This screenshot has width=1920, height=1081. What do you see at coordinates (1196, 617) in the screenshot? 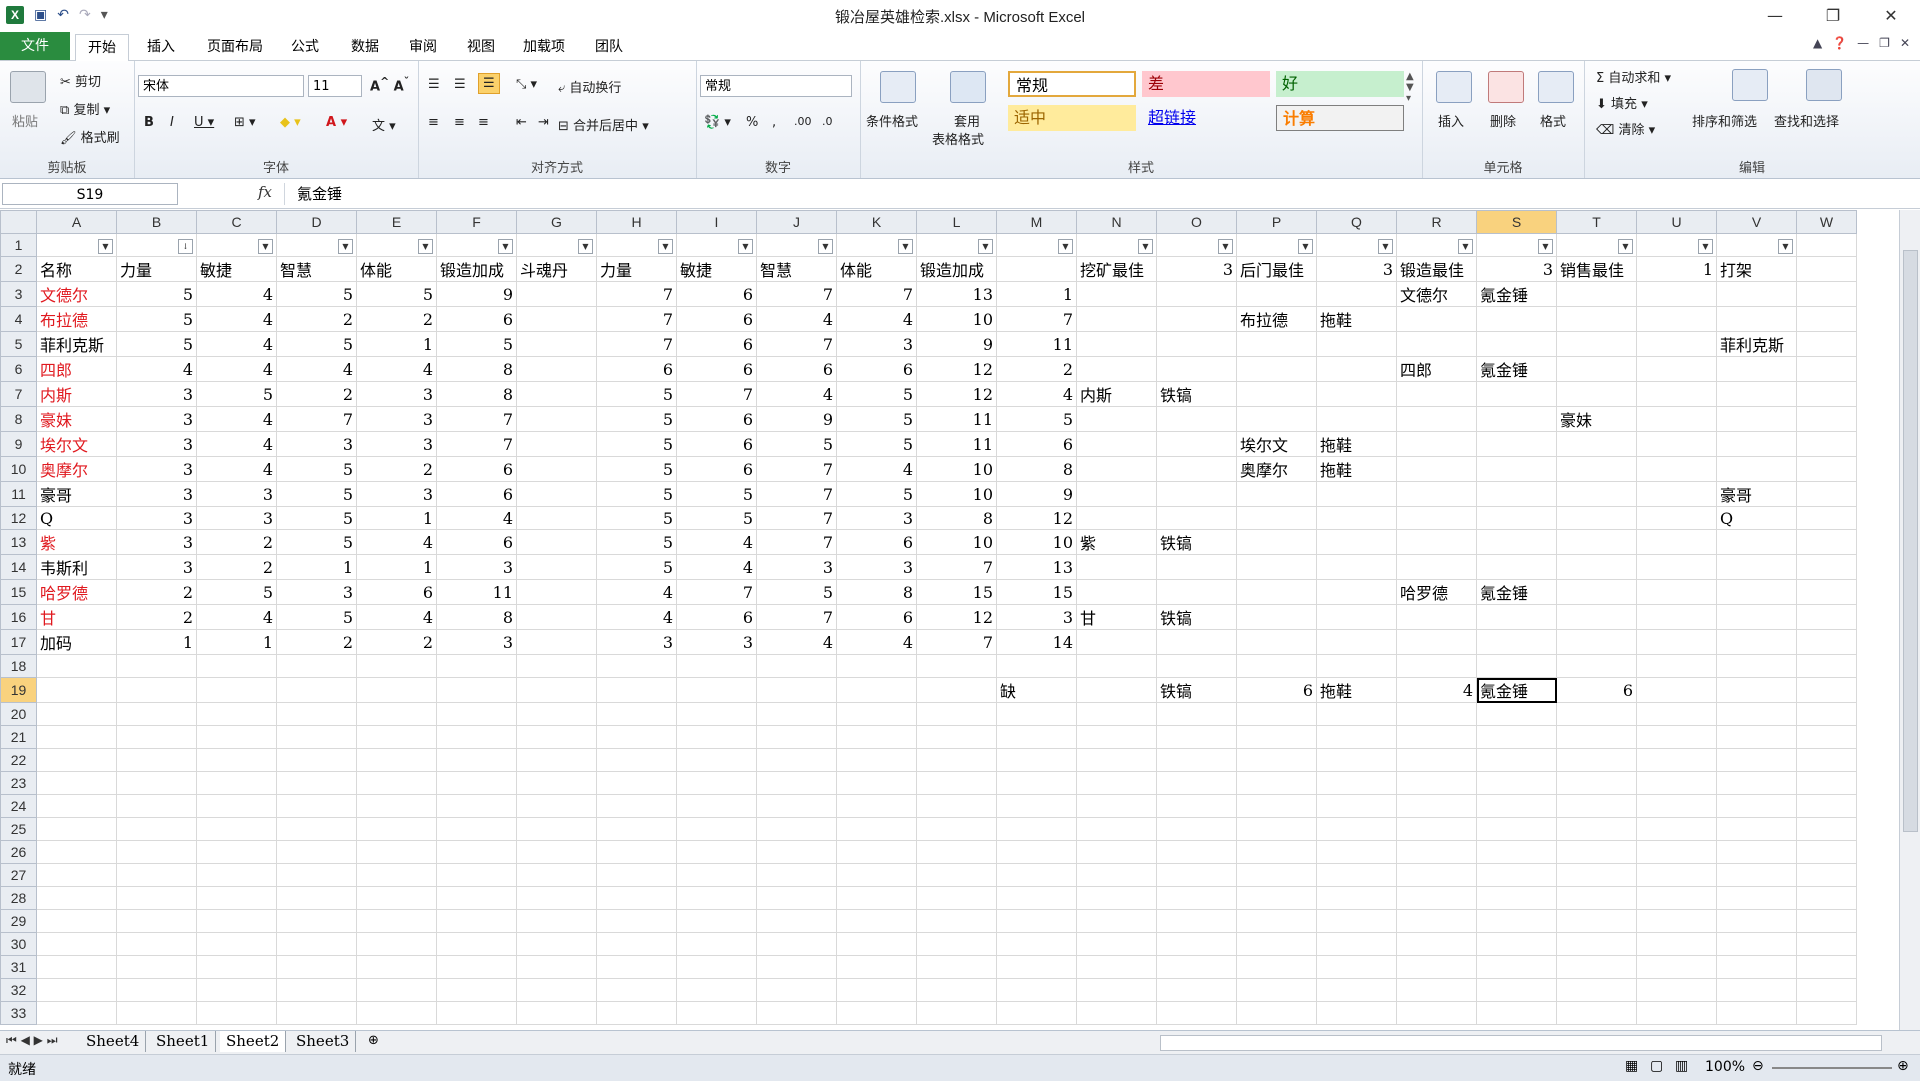
I see `cell: 铁镐` at bounding box center [1196, 617].